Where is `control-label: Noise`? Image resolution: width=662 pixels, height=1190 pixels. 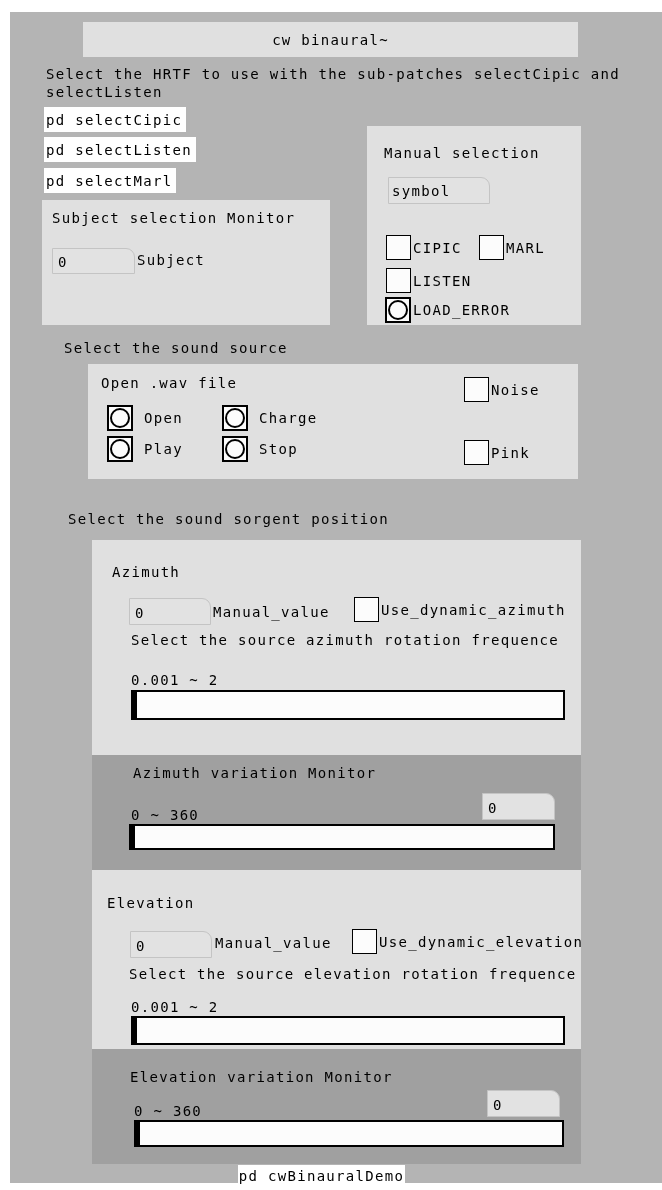 control-label: Noise is located at coordinates (515, 389).